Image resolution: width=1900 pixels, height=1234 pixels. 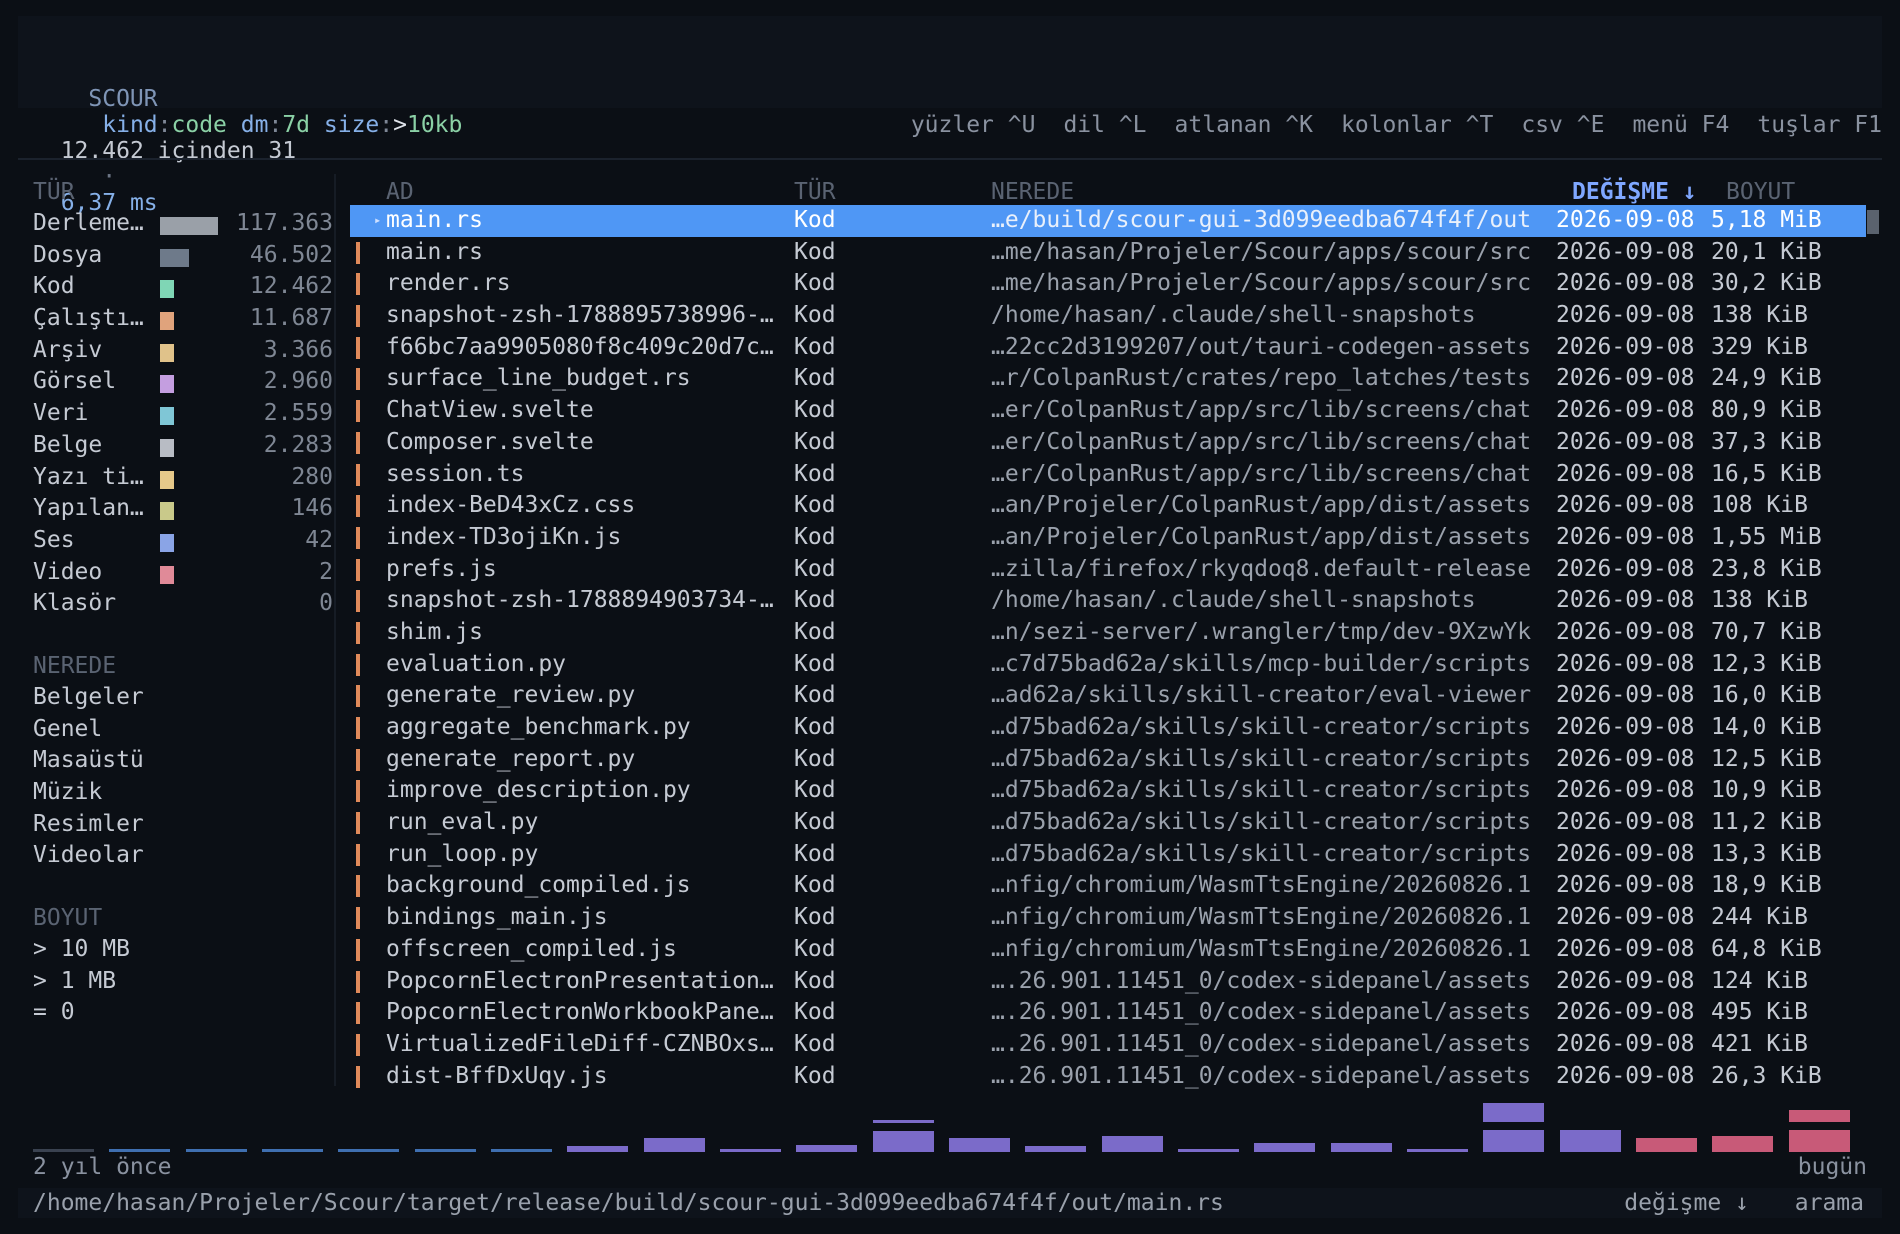 What do you see at coordinates (75, 665) in the screenshot?
I see `where-facet-header: NEREDE` at bounding box center [75, 665].